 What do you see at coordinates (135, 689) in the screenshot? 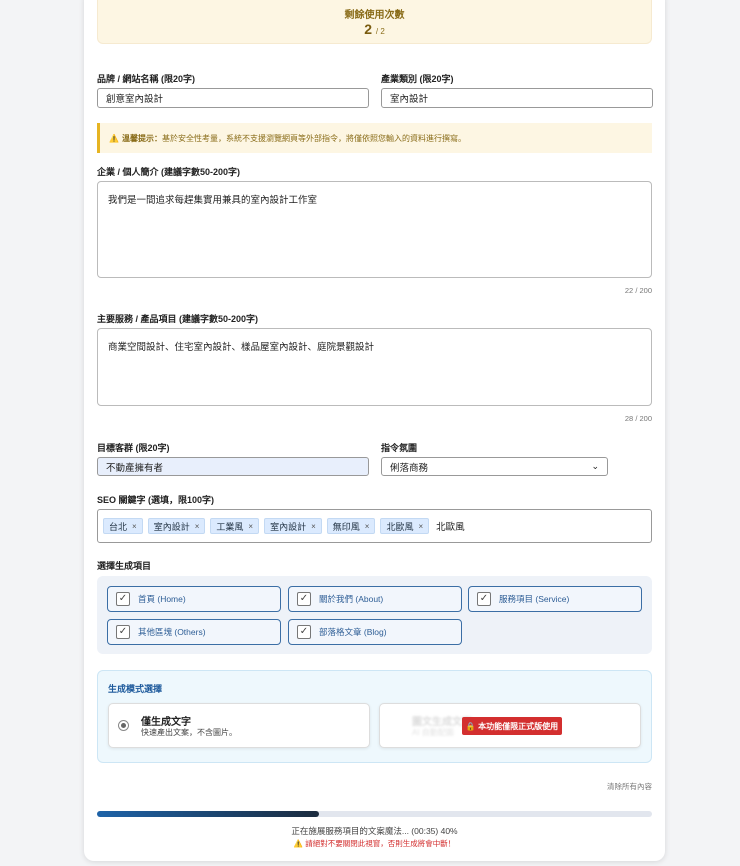
I see `mode-label: 生成模式選擇` at bounding box center [135, 689].